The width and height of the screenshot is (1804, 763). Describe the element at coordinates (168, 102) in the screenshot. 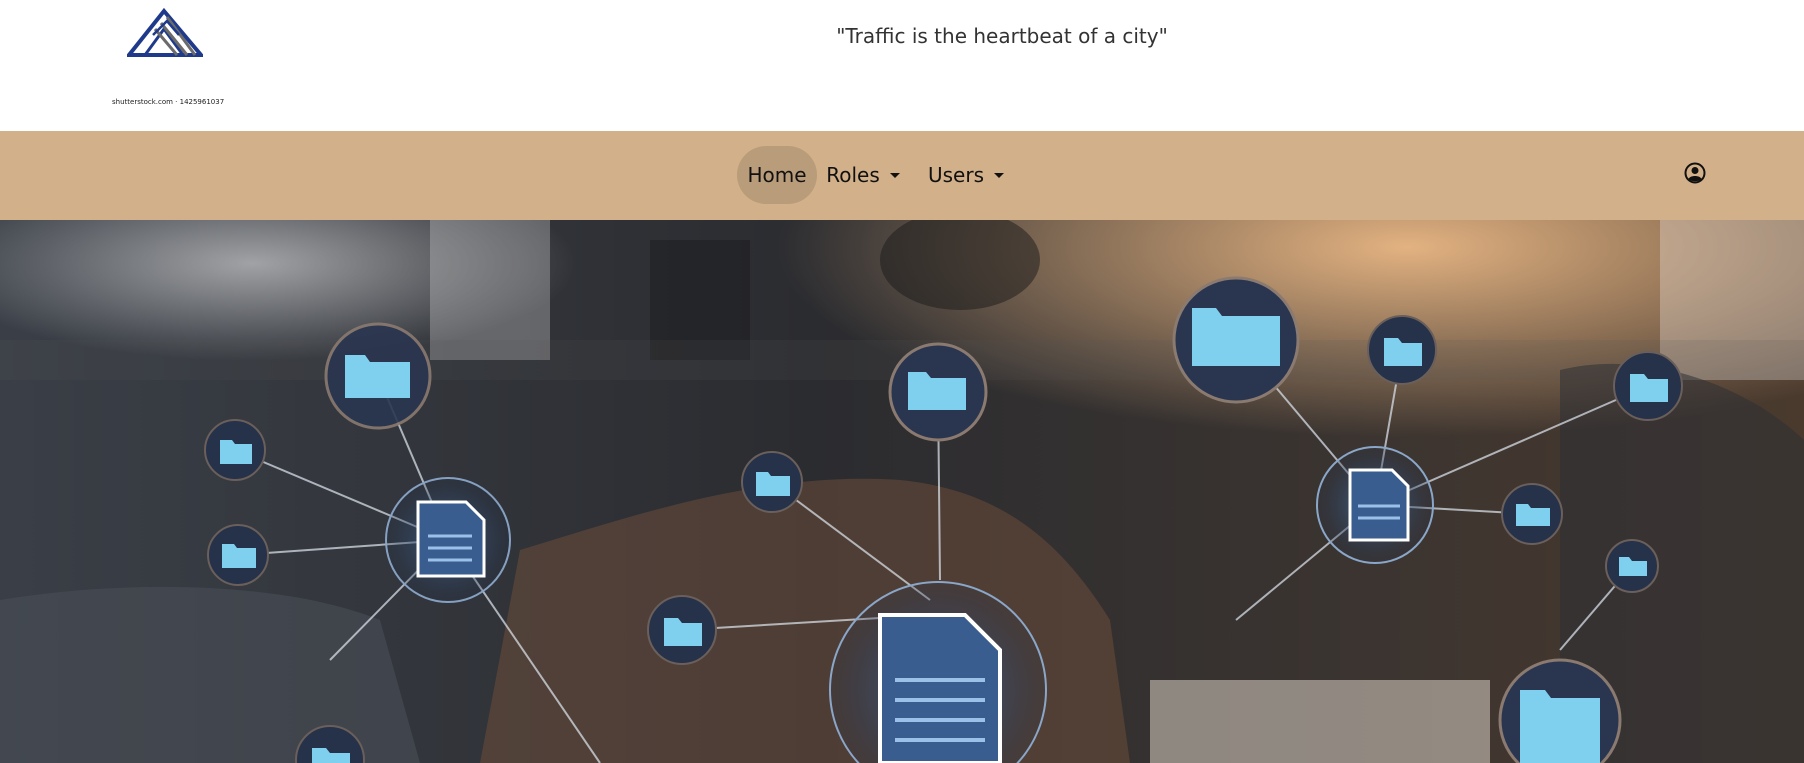

I see `logo-caption: shutterstock.com · 1425961037` at that location.